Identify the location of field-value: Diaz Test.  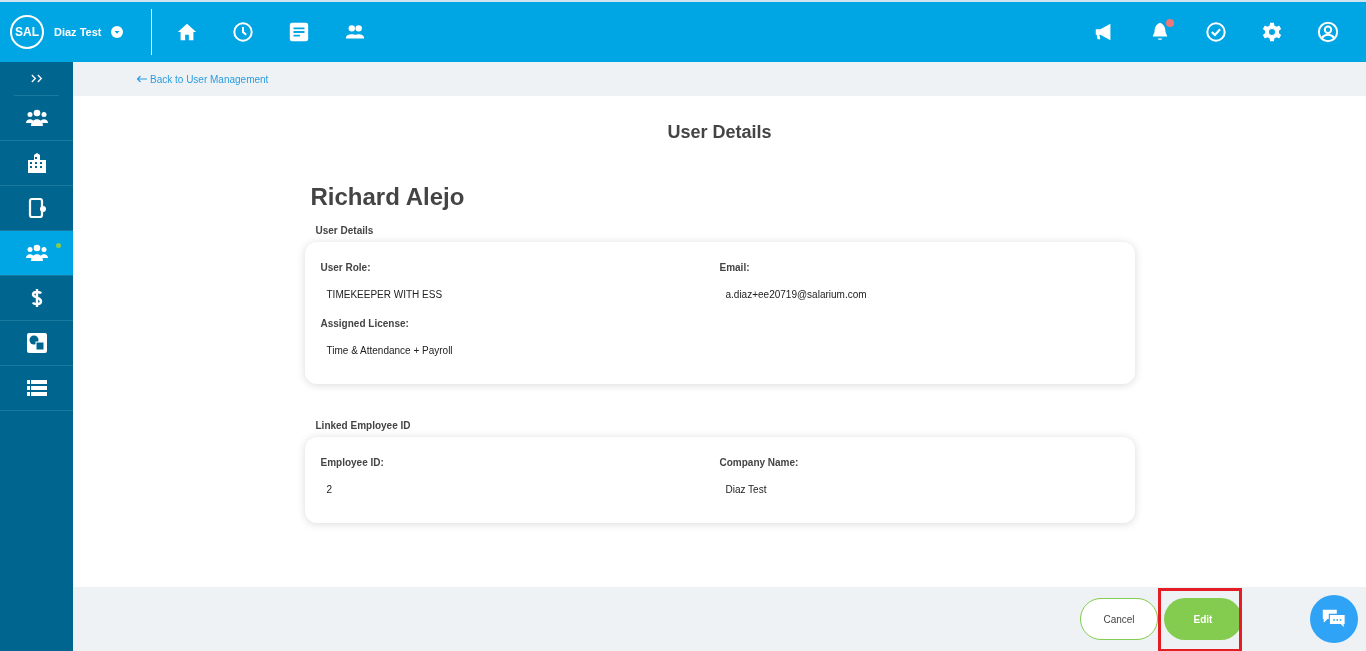
(746, 489).